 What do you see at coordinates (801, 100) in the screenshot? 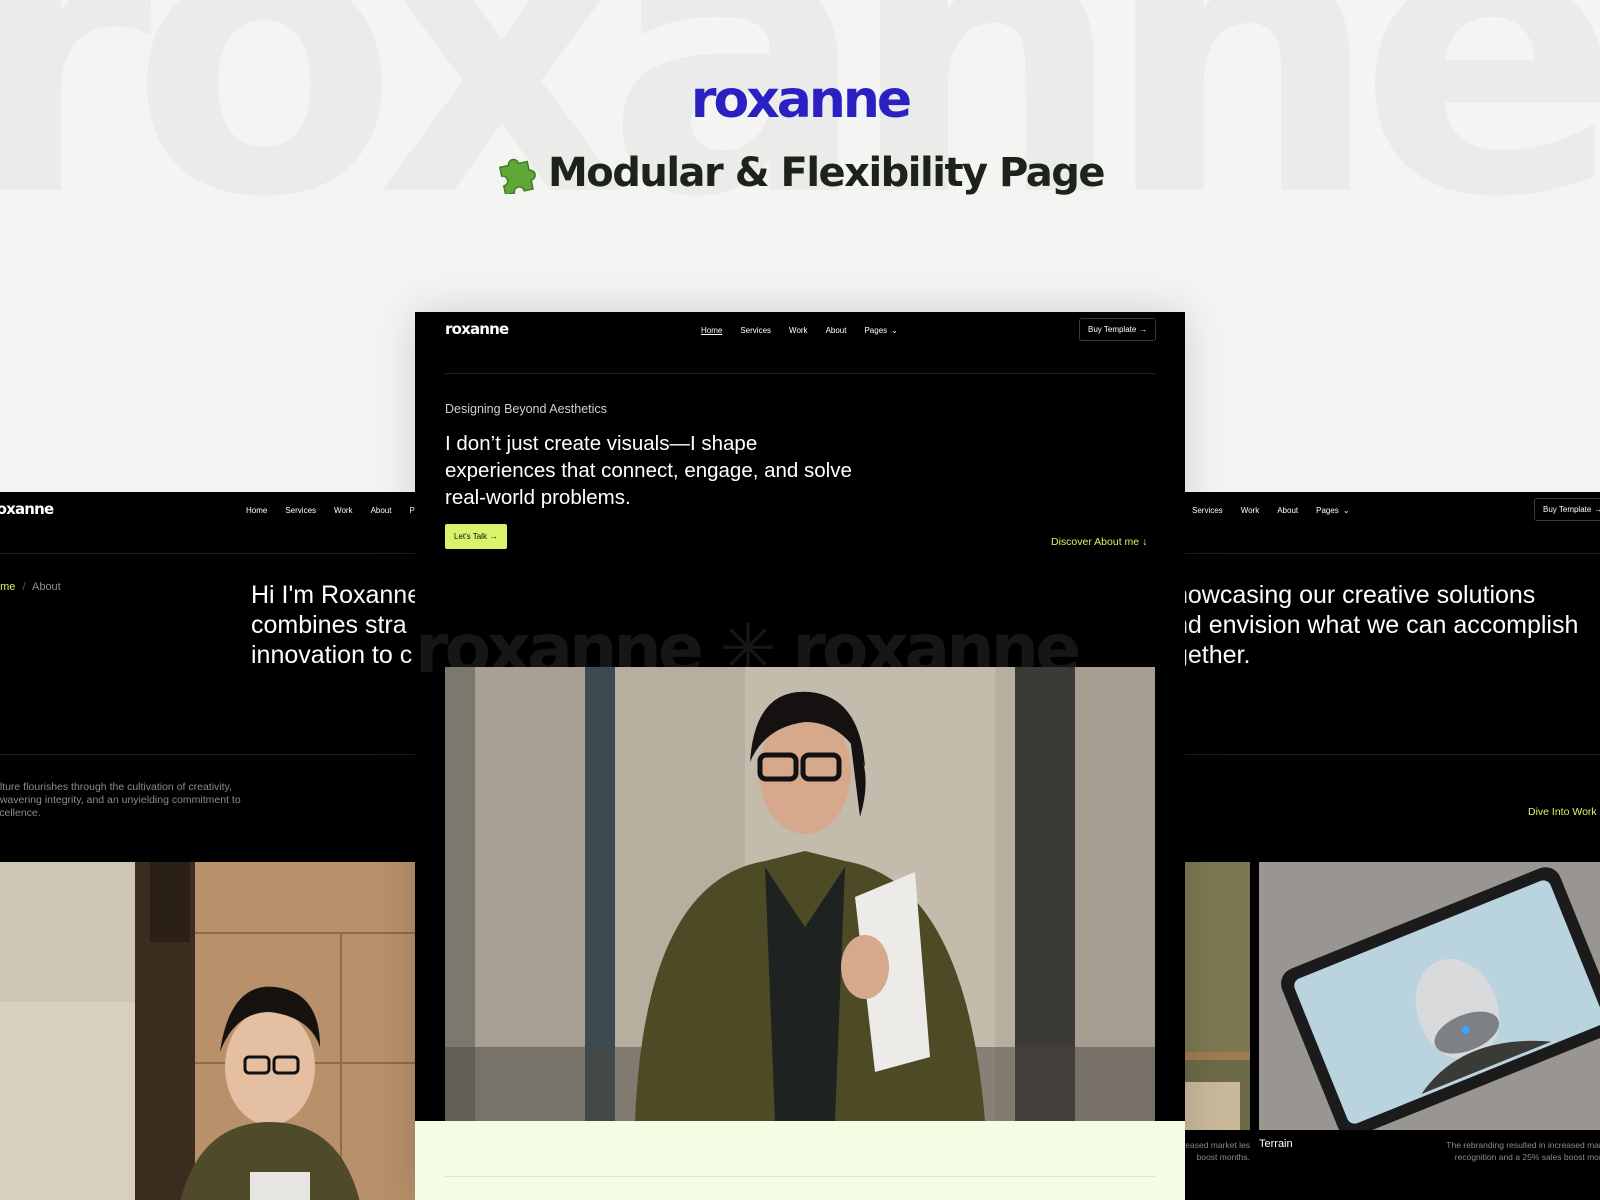
I see `brand-logo: roxanne` at bounding box center [801, 100].